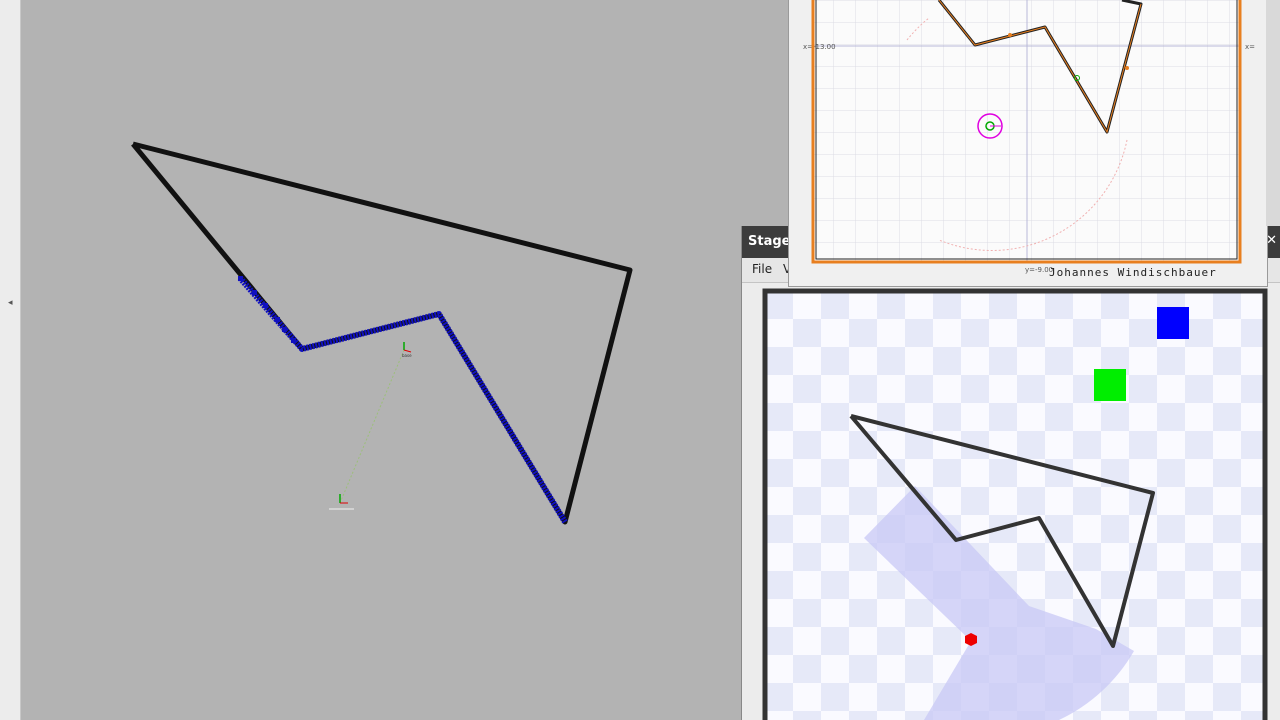 Image resolution: width=1280 pixels, height=720 pixels. What do you see at coordinates (769, 241) in the screenshot?
I see `stage-title: Stage` at bounding box center [769, 241].